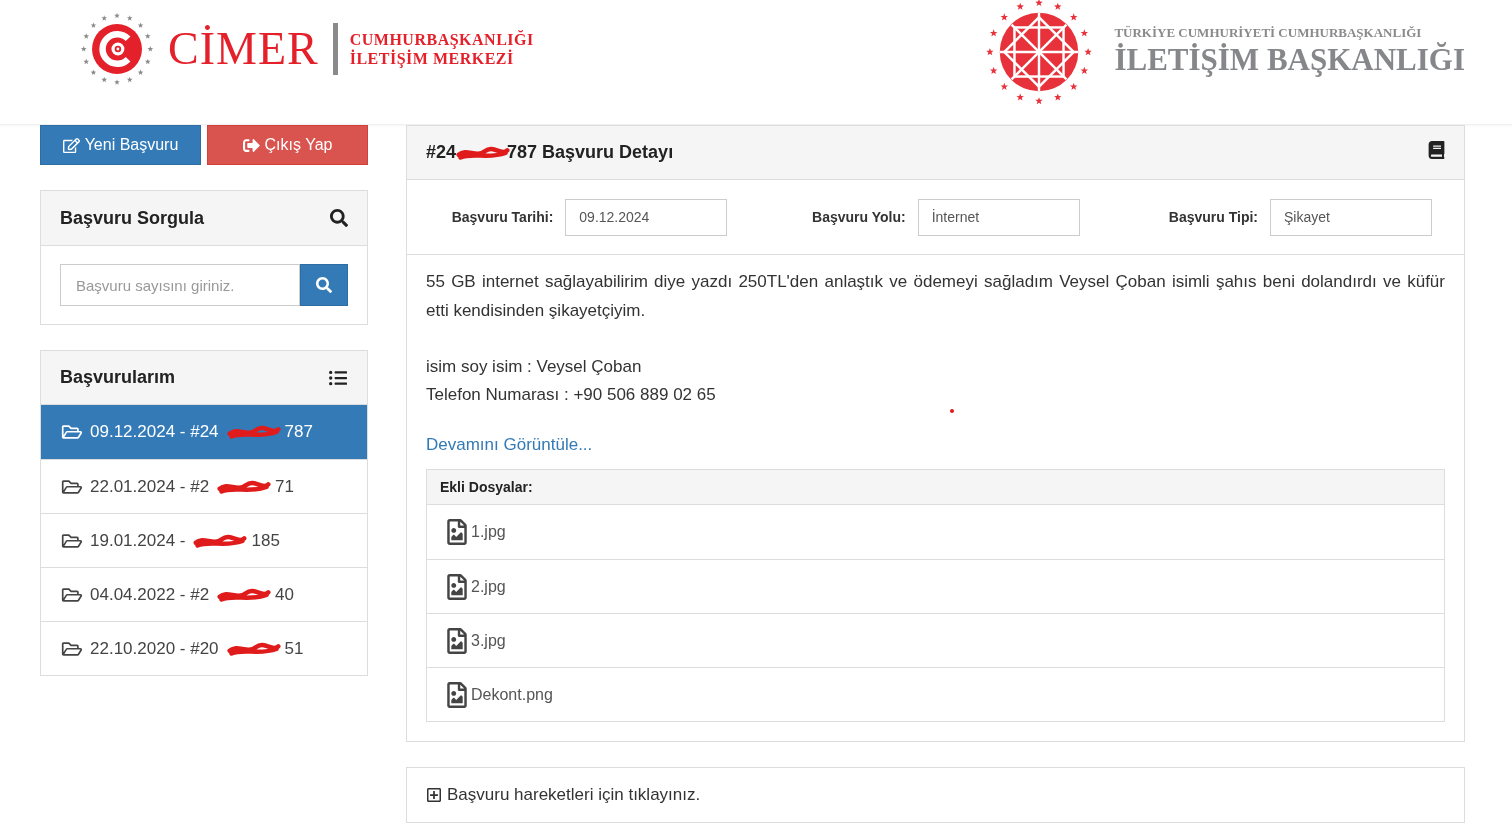  What do you see at coordinates (859, 217) in the screenshot?
I see `field-label: Başvuru Yolu:` at bounding box center [859, 217].